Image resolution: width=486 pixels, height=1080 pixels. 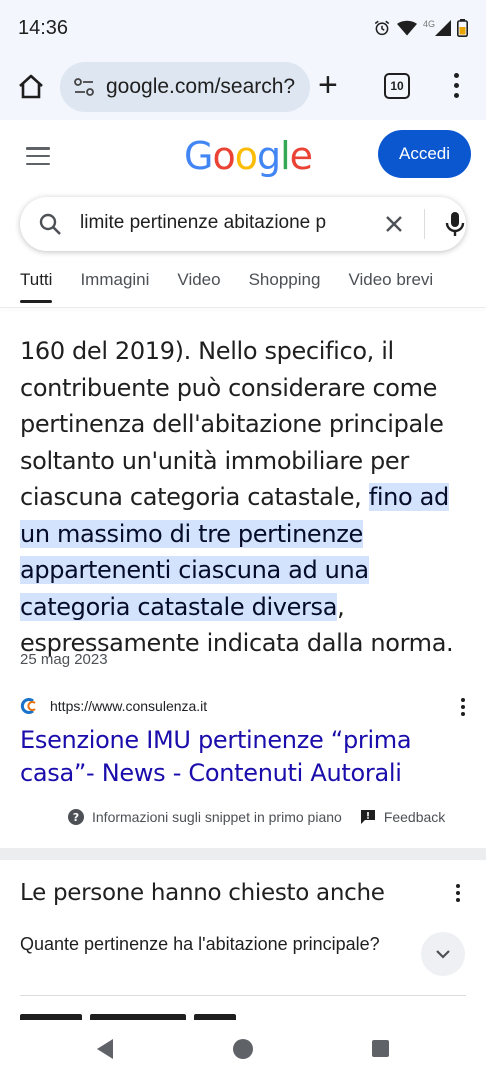 I want to click on network-type: 4G, so click(x=428, y=24).